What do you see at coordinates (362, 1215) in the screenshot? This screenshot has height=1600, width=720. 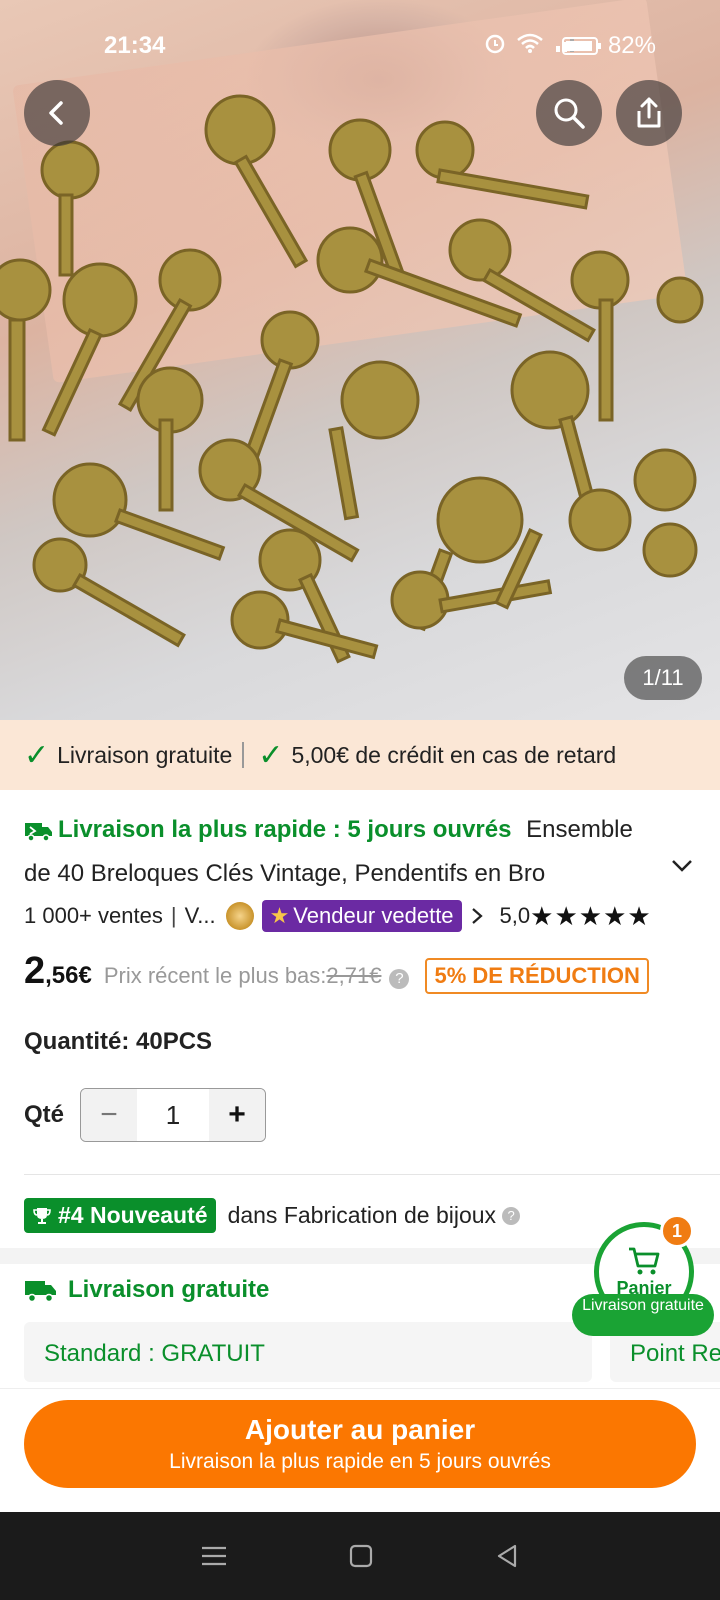 I see `rank-text: dans Fabrication de bijoux` at bounding box center [362, 1215].